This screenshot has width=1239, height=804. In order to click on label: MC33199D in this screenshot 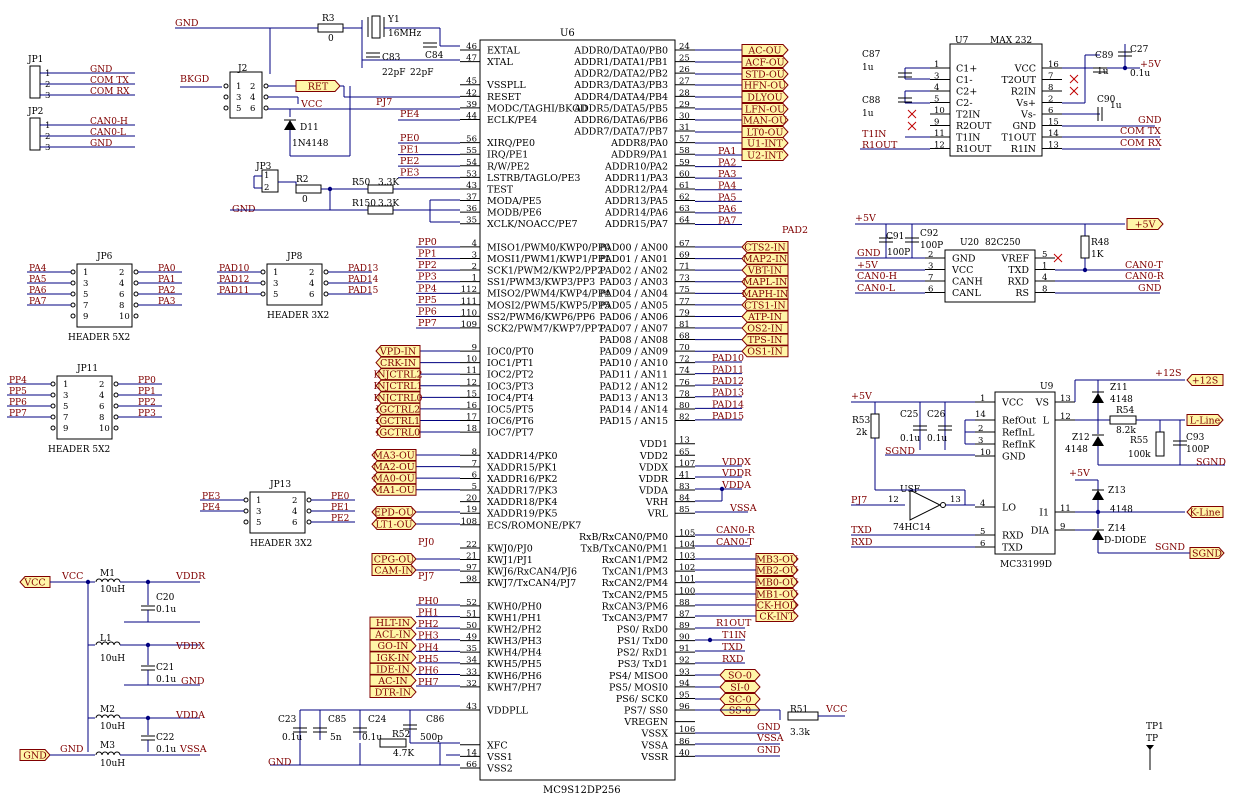, I will do `click(1026, 565)`.